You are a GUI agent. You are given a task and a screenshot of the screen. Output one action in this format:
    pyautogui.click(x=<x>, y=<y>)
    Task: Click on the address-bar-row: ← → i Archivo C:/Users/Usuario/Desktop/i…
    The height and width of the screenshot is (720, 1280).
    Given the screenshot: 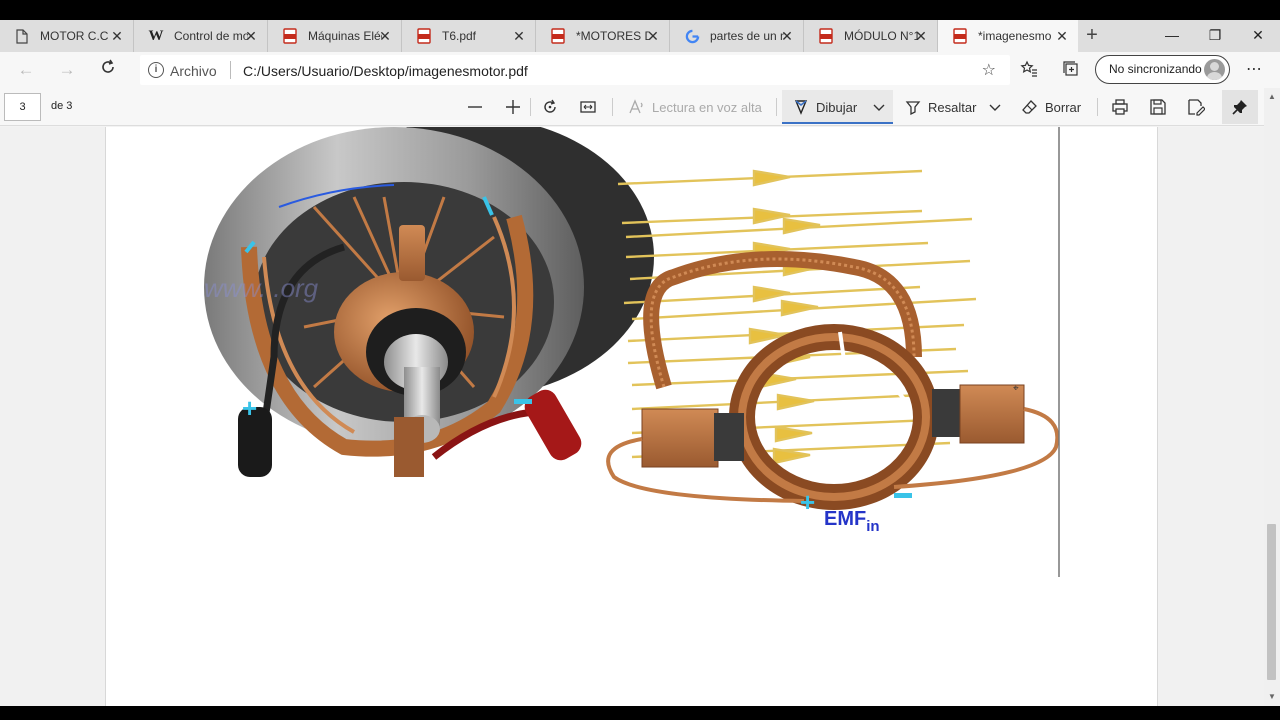 What is the action you would take?
    pyautogui.click(x=640, y=70)
    